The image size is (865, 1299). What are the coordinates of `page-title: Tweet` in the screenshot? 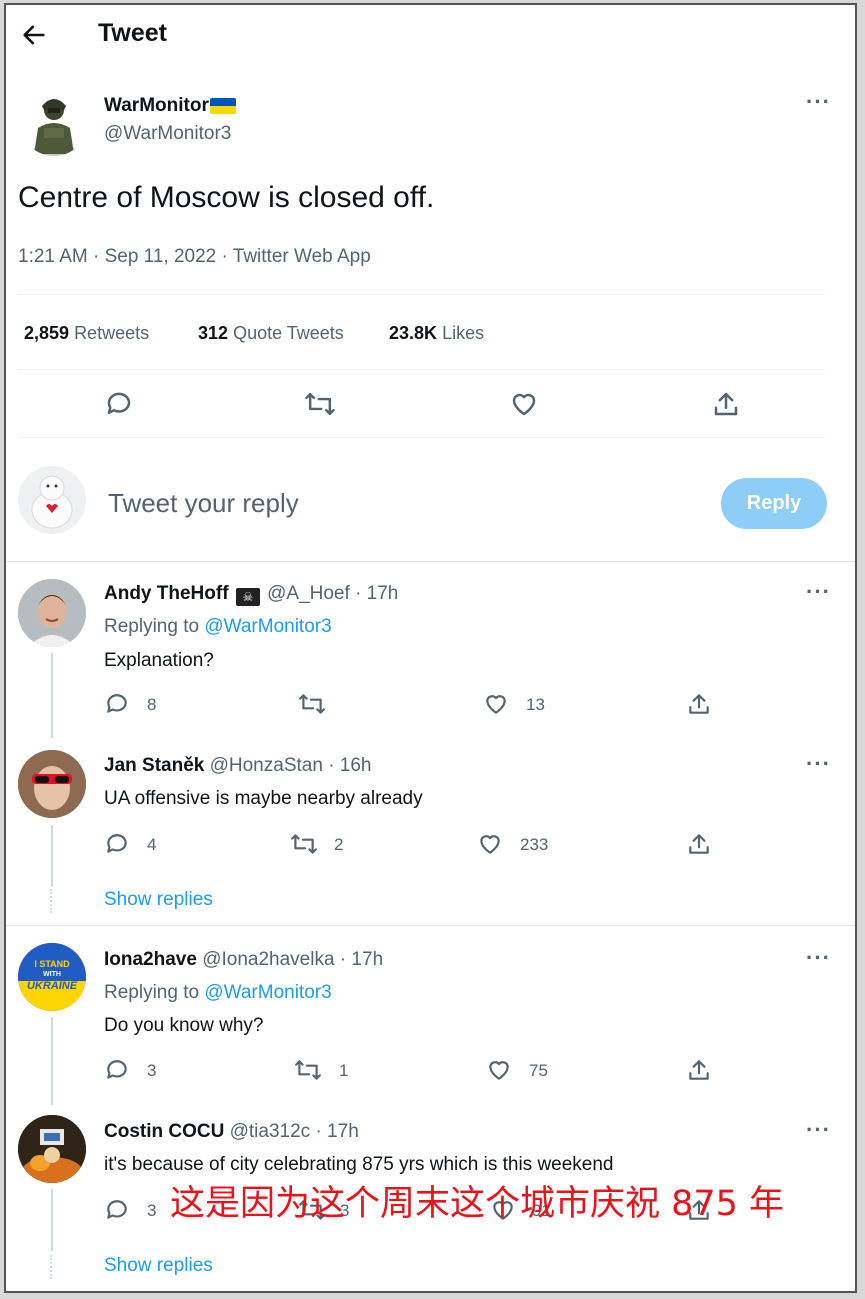 It's located at (132, 33).